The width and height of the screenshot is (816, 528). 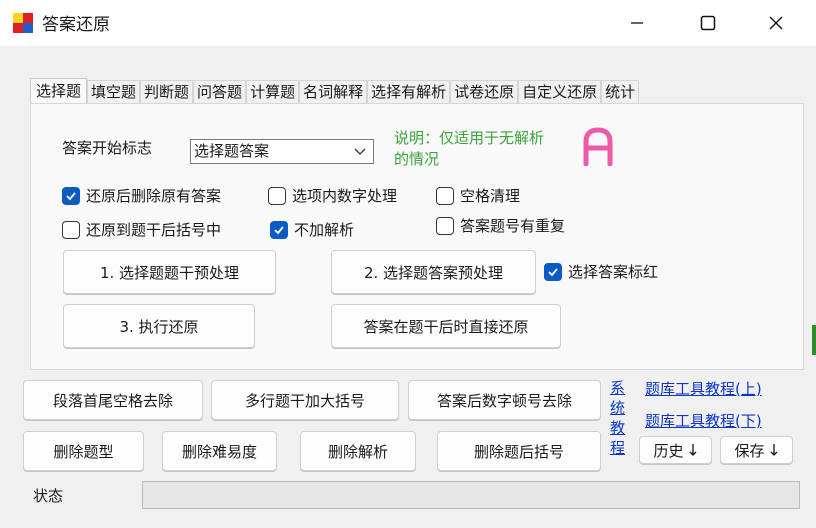 What do you see at coordinates (484, 92) in the screenshot?
I see `tab-paper-restore: 试卷还原` at bounding box center [484, 92].